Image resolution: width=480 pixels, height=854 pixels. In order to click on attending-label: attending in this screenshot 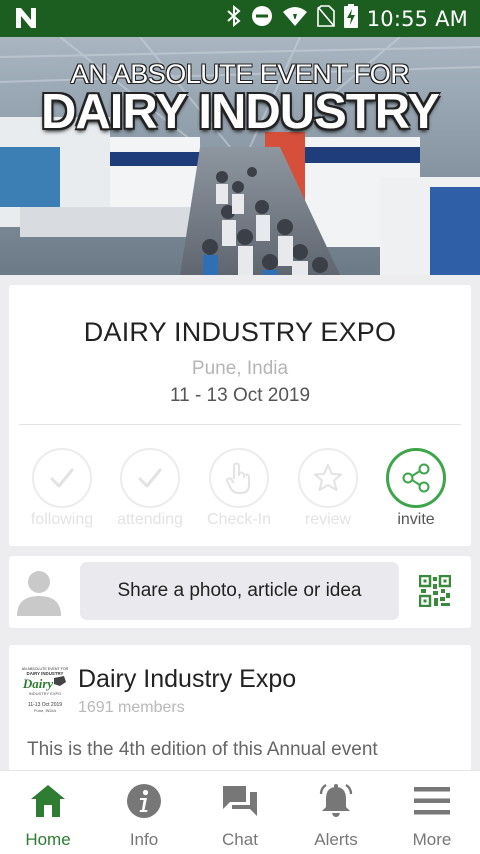, I will do `click(150, 519)`.